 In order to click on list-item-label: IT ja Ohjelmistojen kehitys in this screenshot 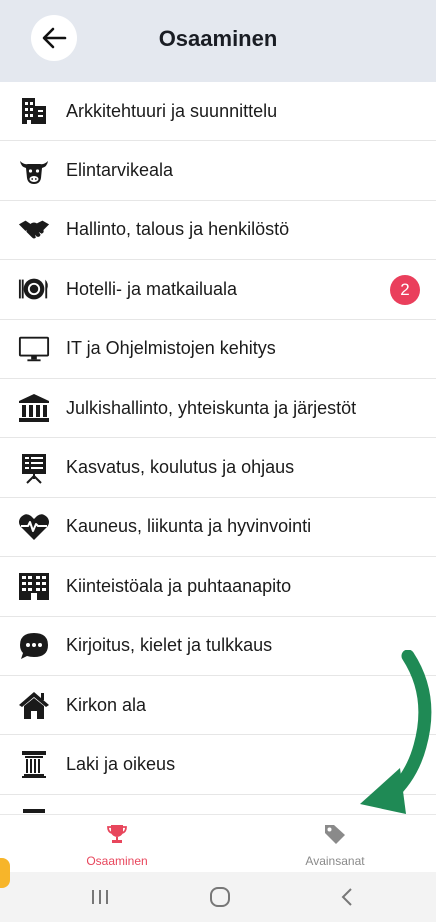, I will do `click(171, 348)`.